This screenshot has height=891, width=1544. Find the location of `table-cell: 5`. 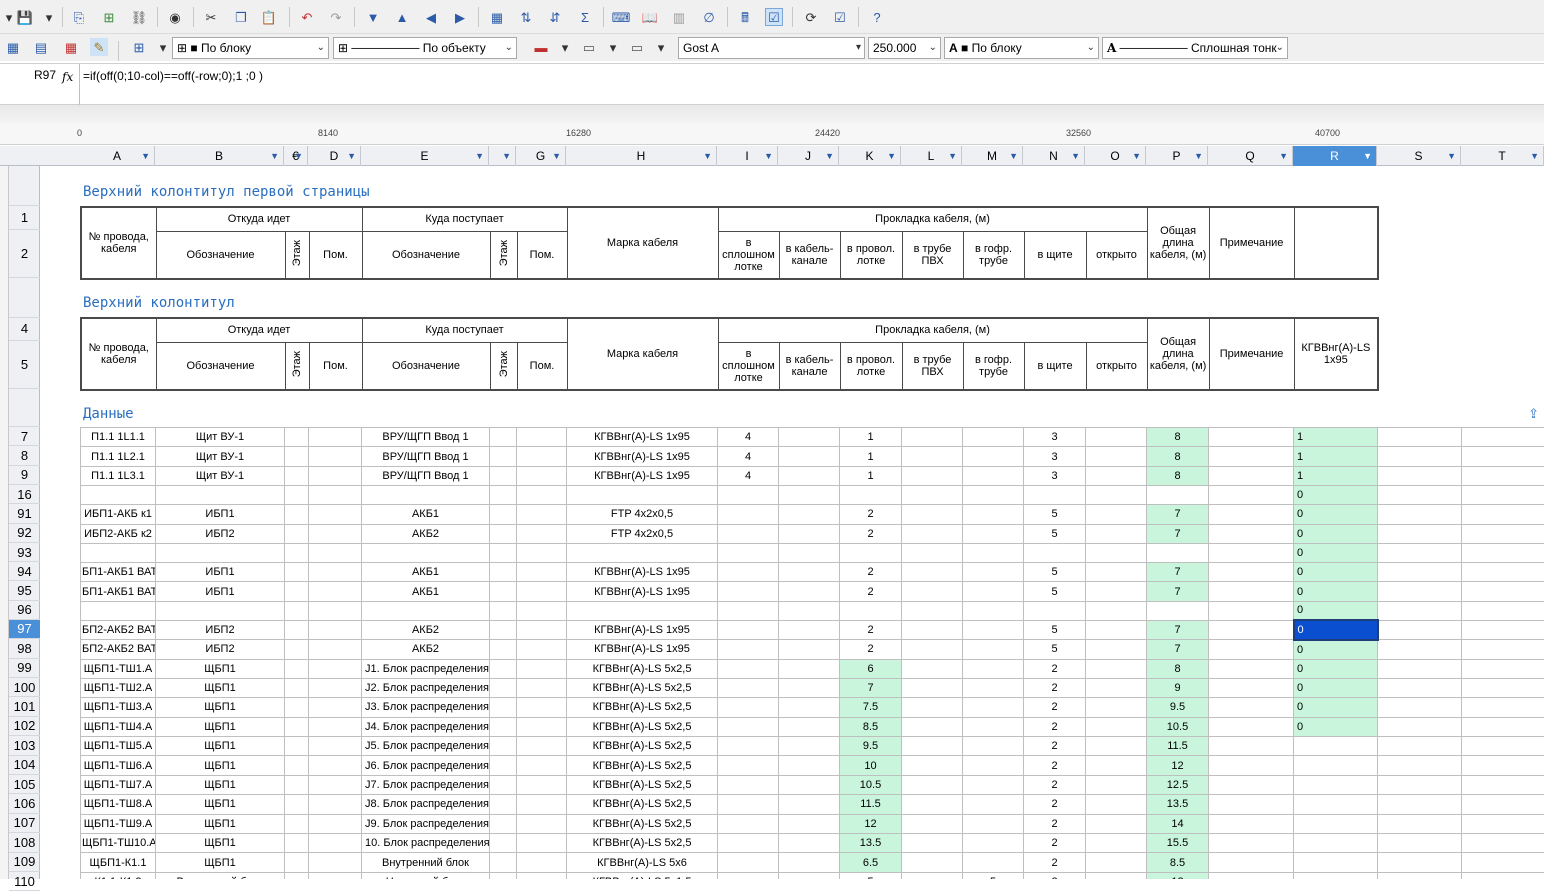

table-cell: 5 is located at coordinates (1055, 533).